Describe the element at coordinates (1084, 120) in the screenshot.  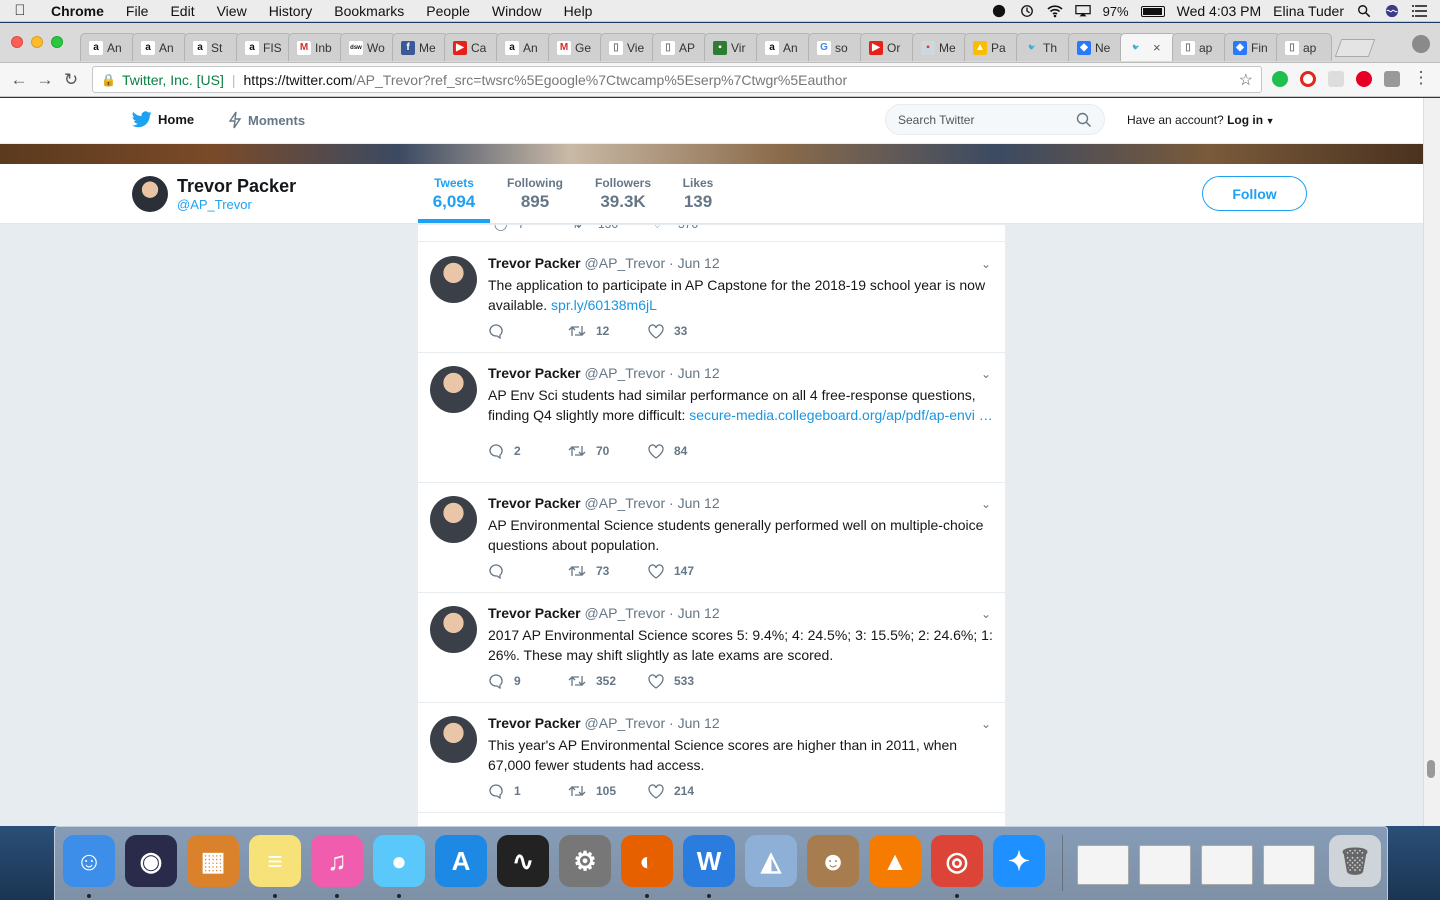
I see `search-icon` at that location.